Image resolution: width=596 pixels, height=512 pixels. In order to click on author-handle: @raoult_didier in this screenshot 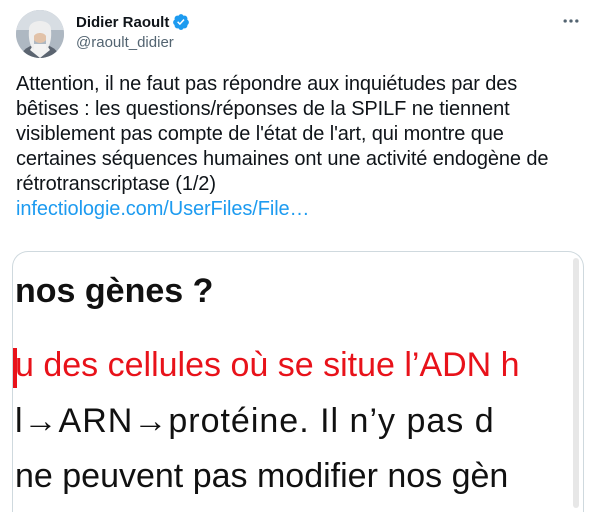, I will do `click(133, 42)`.